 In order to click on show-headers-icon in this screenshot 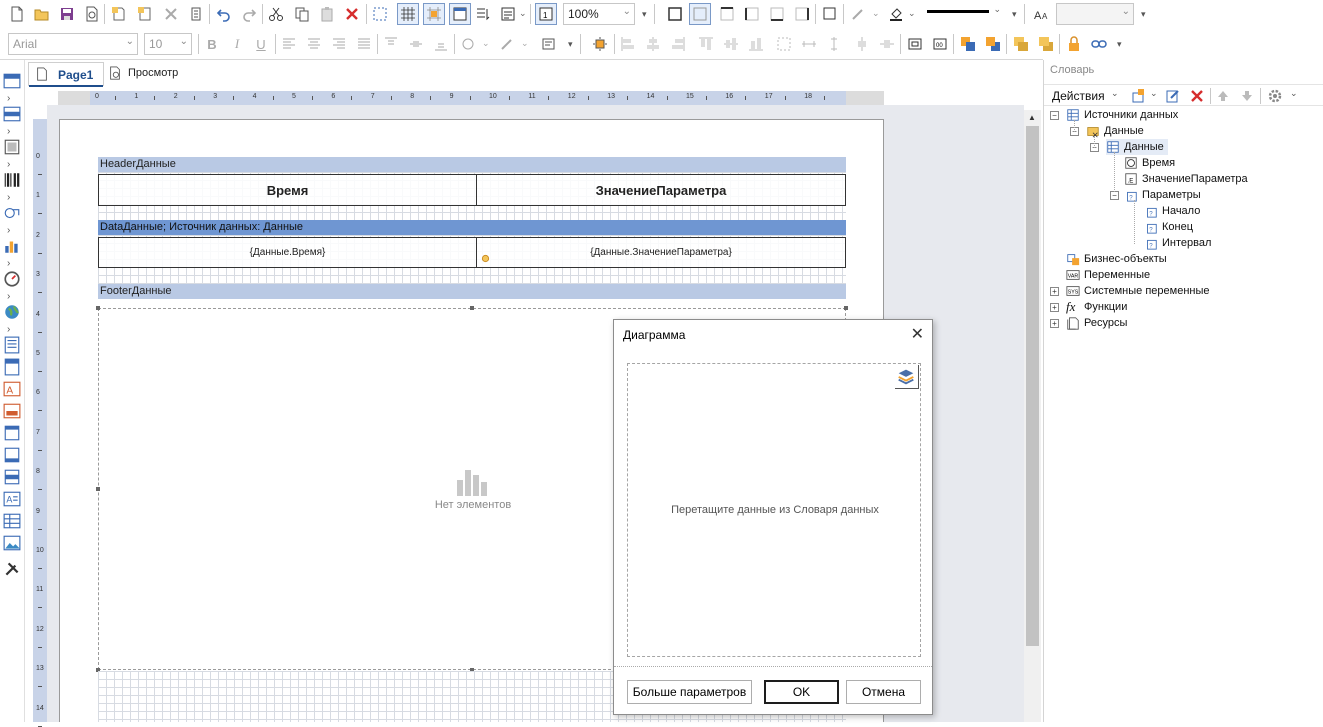, I will do `click(460, 14)`.